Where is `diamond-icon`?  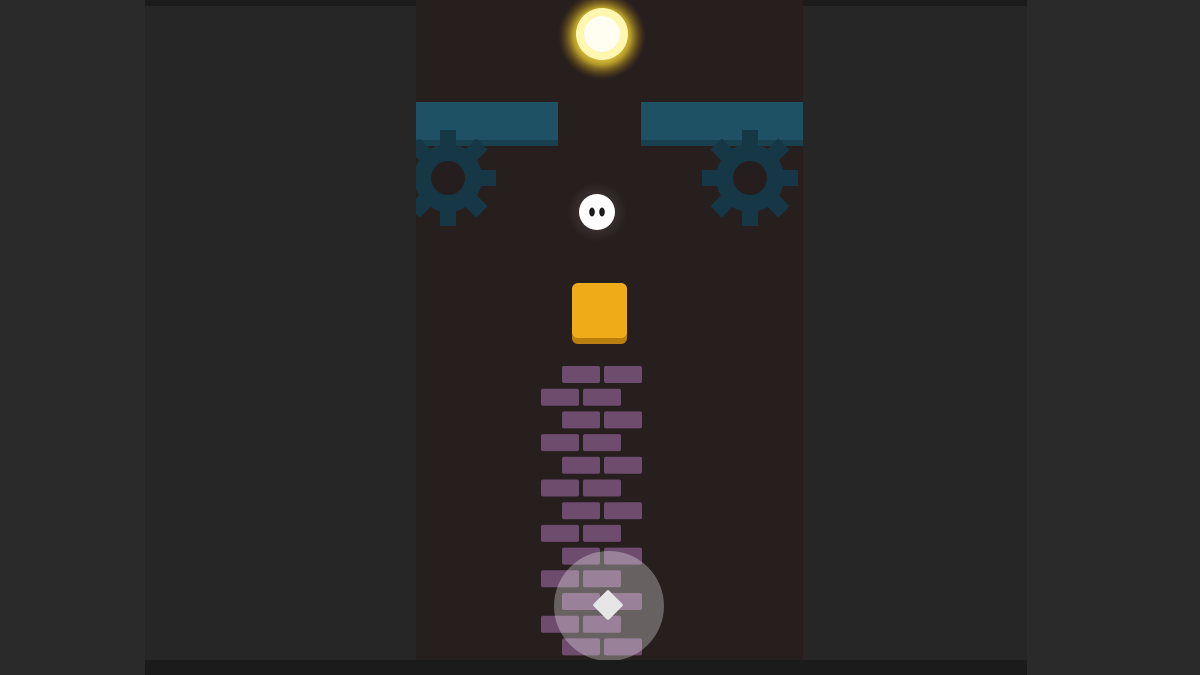 diamond-icon is located at coordinates (608, 605).